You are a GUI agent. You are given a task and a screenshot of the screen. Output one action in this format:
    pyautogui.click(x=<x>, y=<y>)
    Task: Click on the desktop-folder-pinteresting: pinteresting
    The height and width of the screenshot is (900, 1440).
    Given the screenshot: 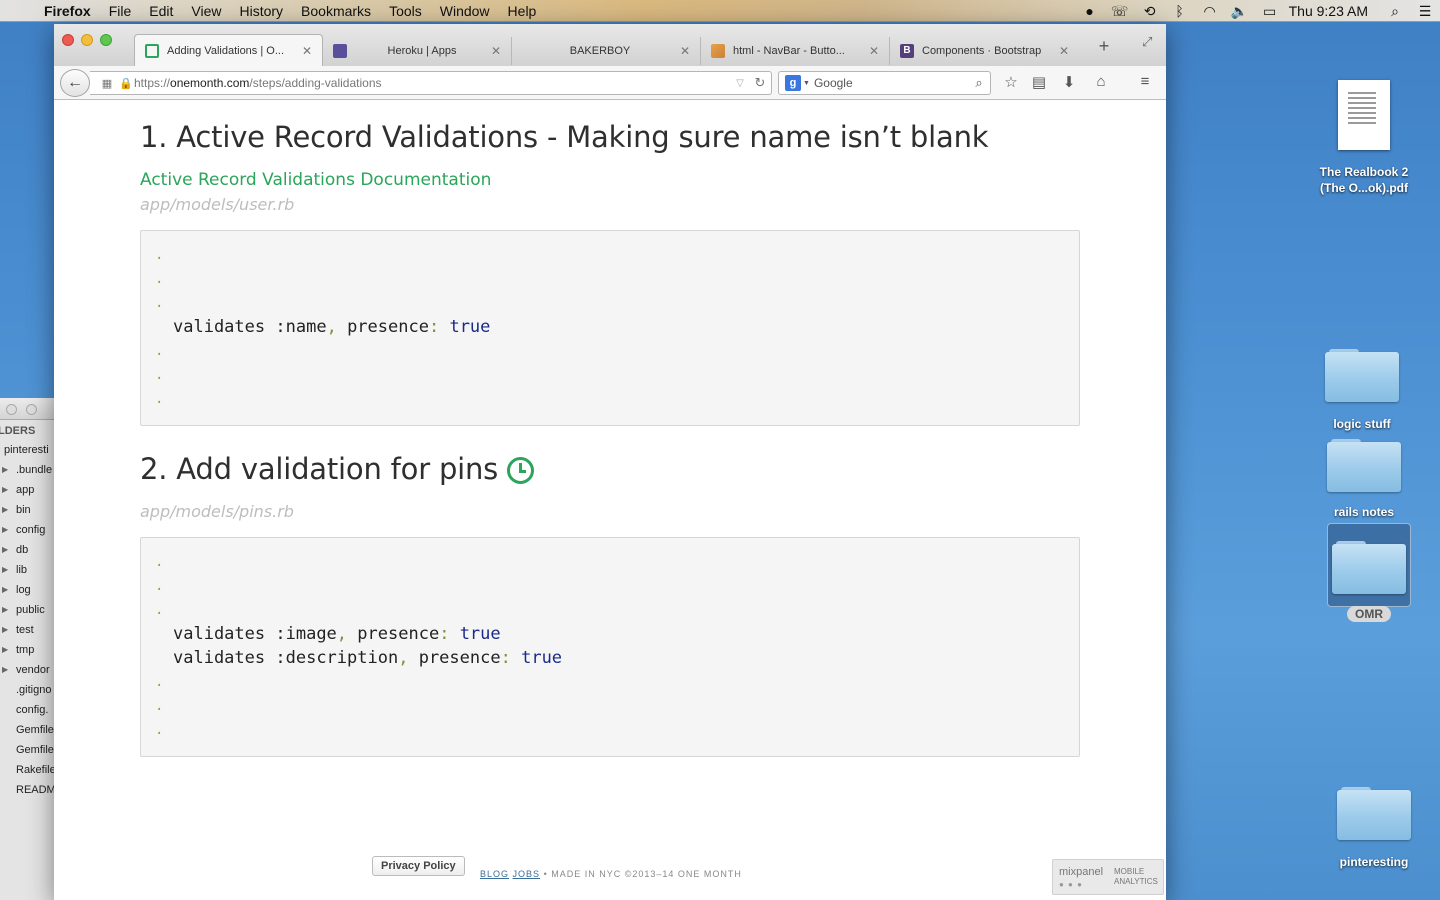 What is the action you would take?
    pyautogui.click(x=1374, y=827)
    